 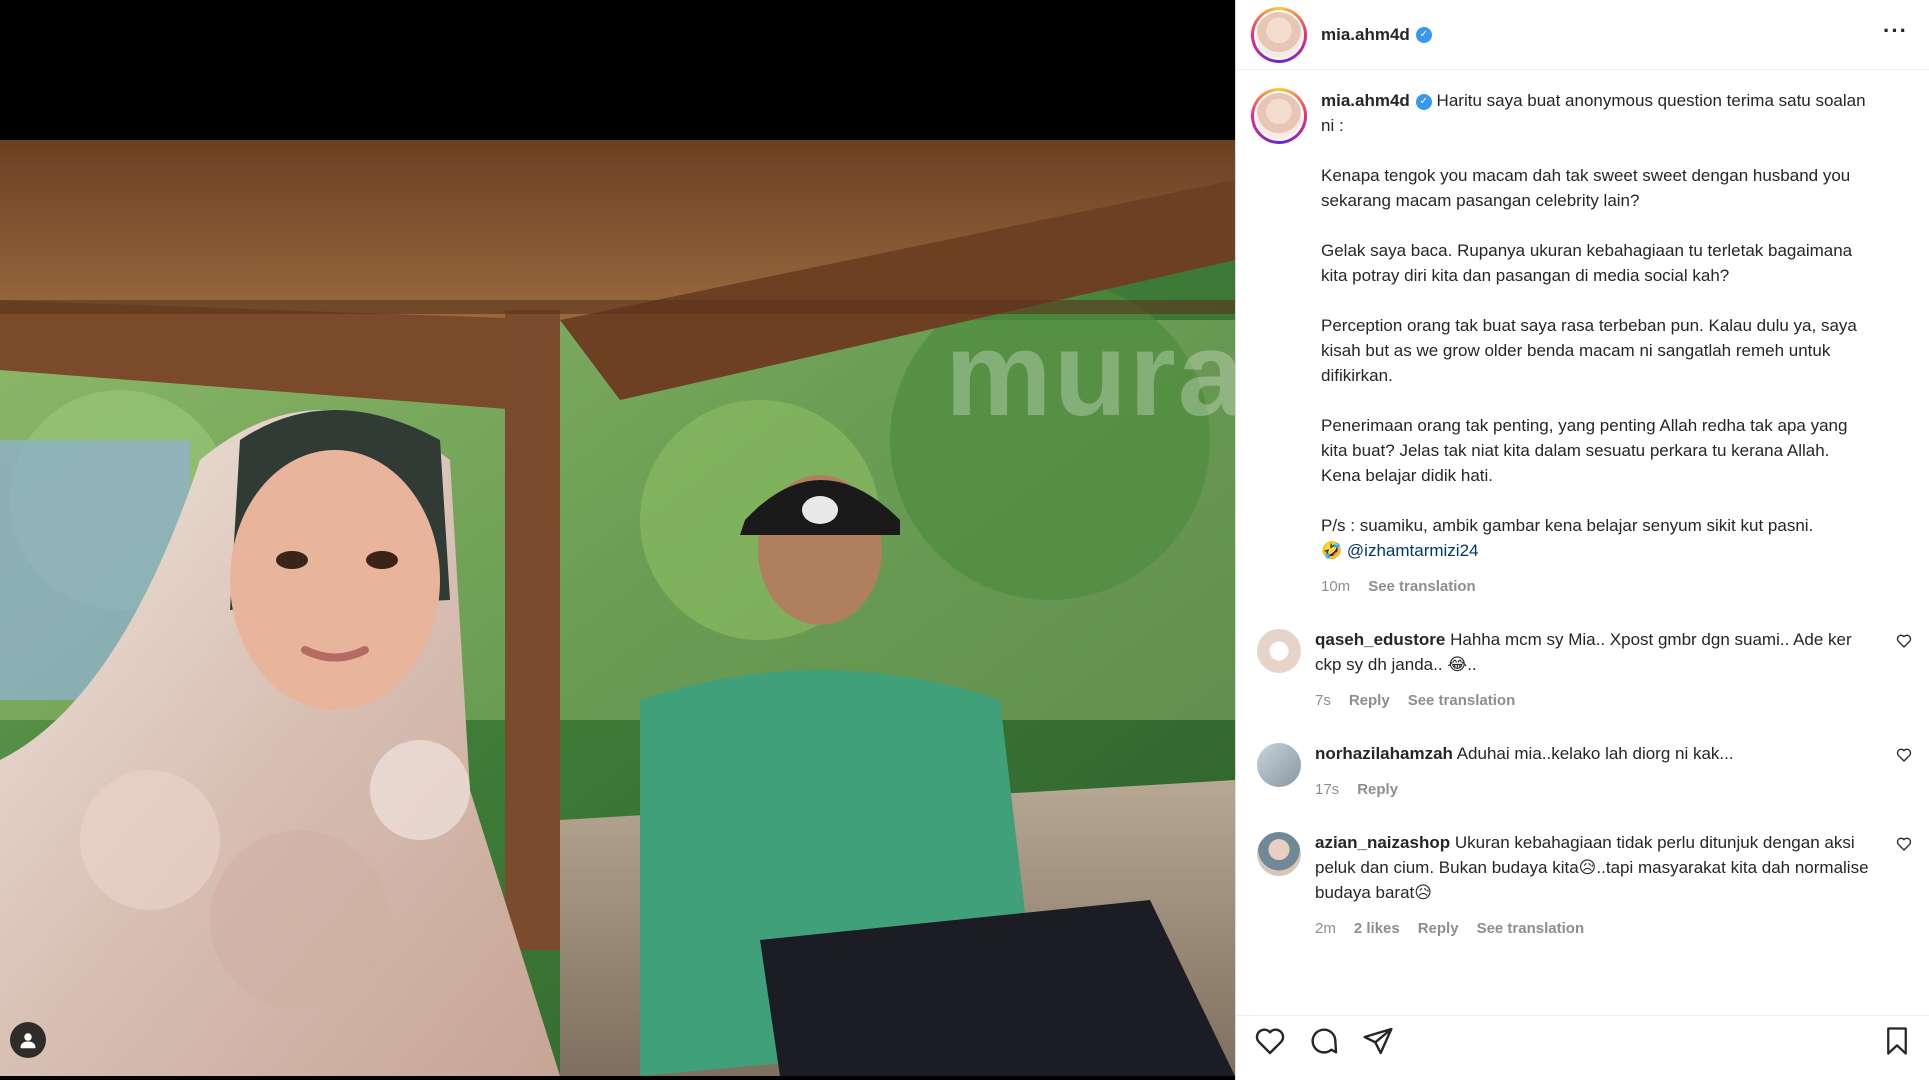 What do you see at coordinates (1897, 1041) in the screenshot?
I see `bookmark-icon` at bounding box center [1897, 1041].